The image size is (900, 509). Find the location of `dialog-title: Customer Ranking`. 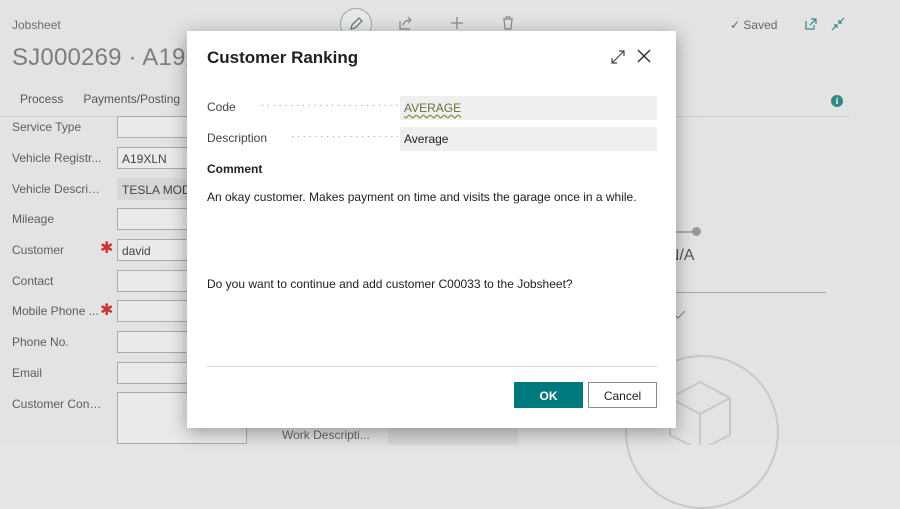

dialog-title: Customer Ranking is located at coordinates (283, 57).